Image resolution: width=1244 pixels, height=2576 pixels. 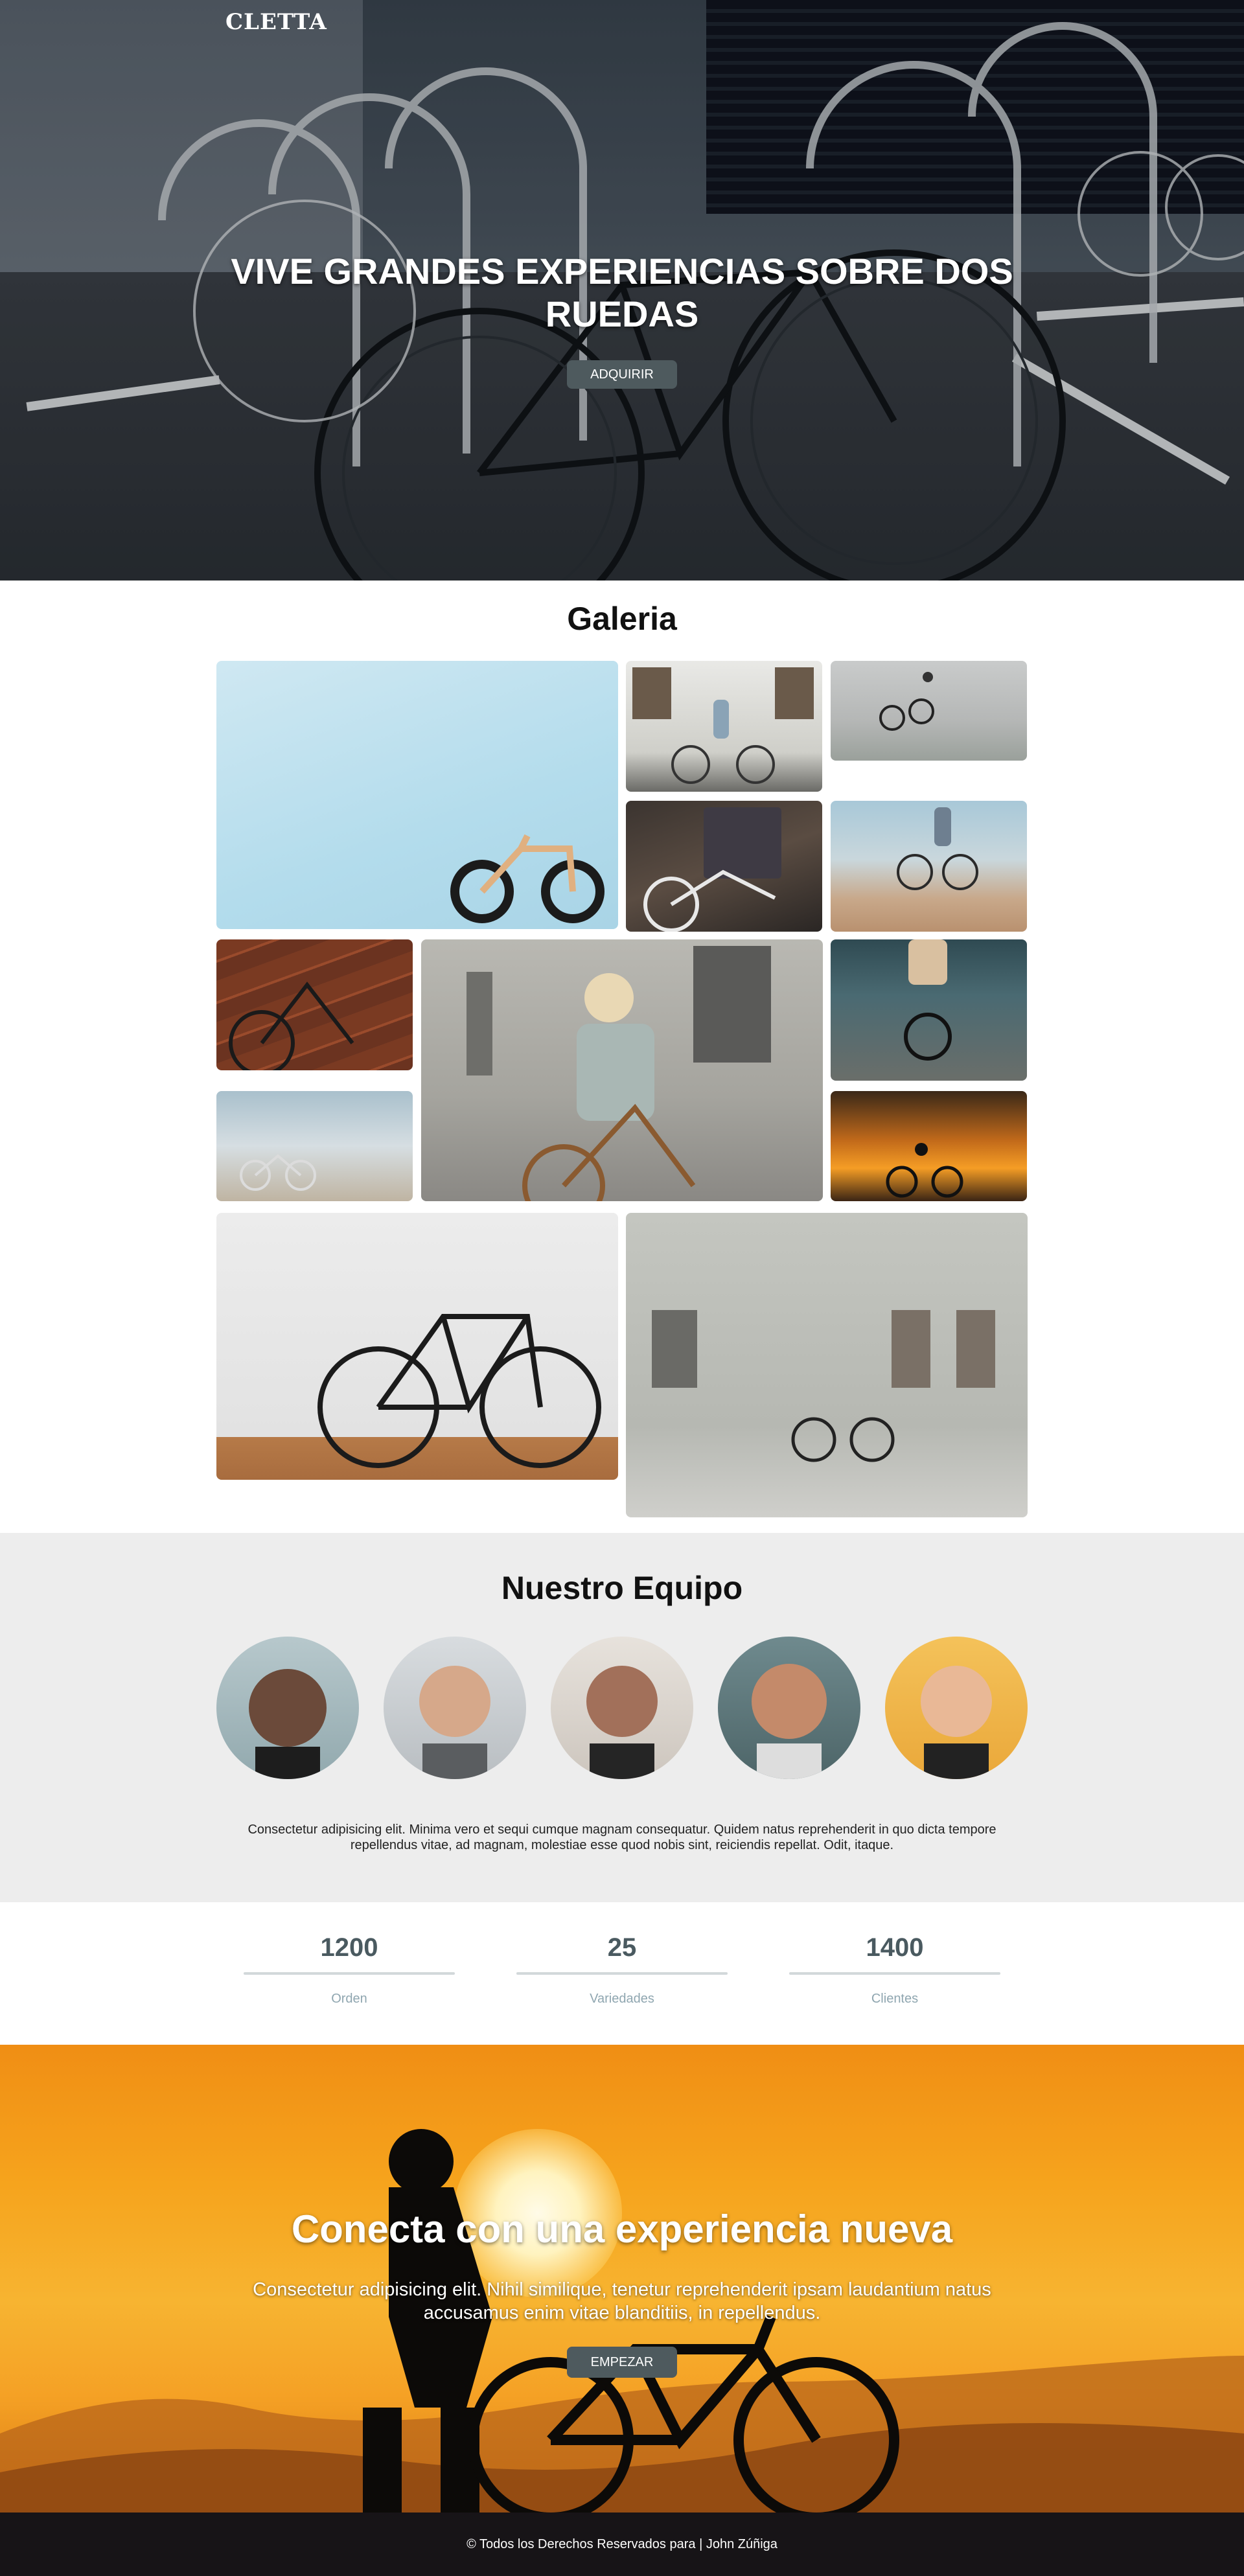 I want to click on stat-clients: 1400 Clientes, so click(x=894, y=1970).